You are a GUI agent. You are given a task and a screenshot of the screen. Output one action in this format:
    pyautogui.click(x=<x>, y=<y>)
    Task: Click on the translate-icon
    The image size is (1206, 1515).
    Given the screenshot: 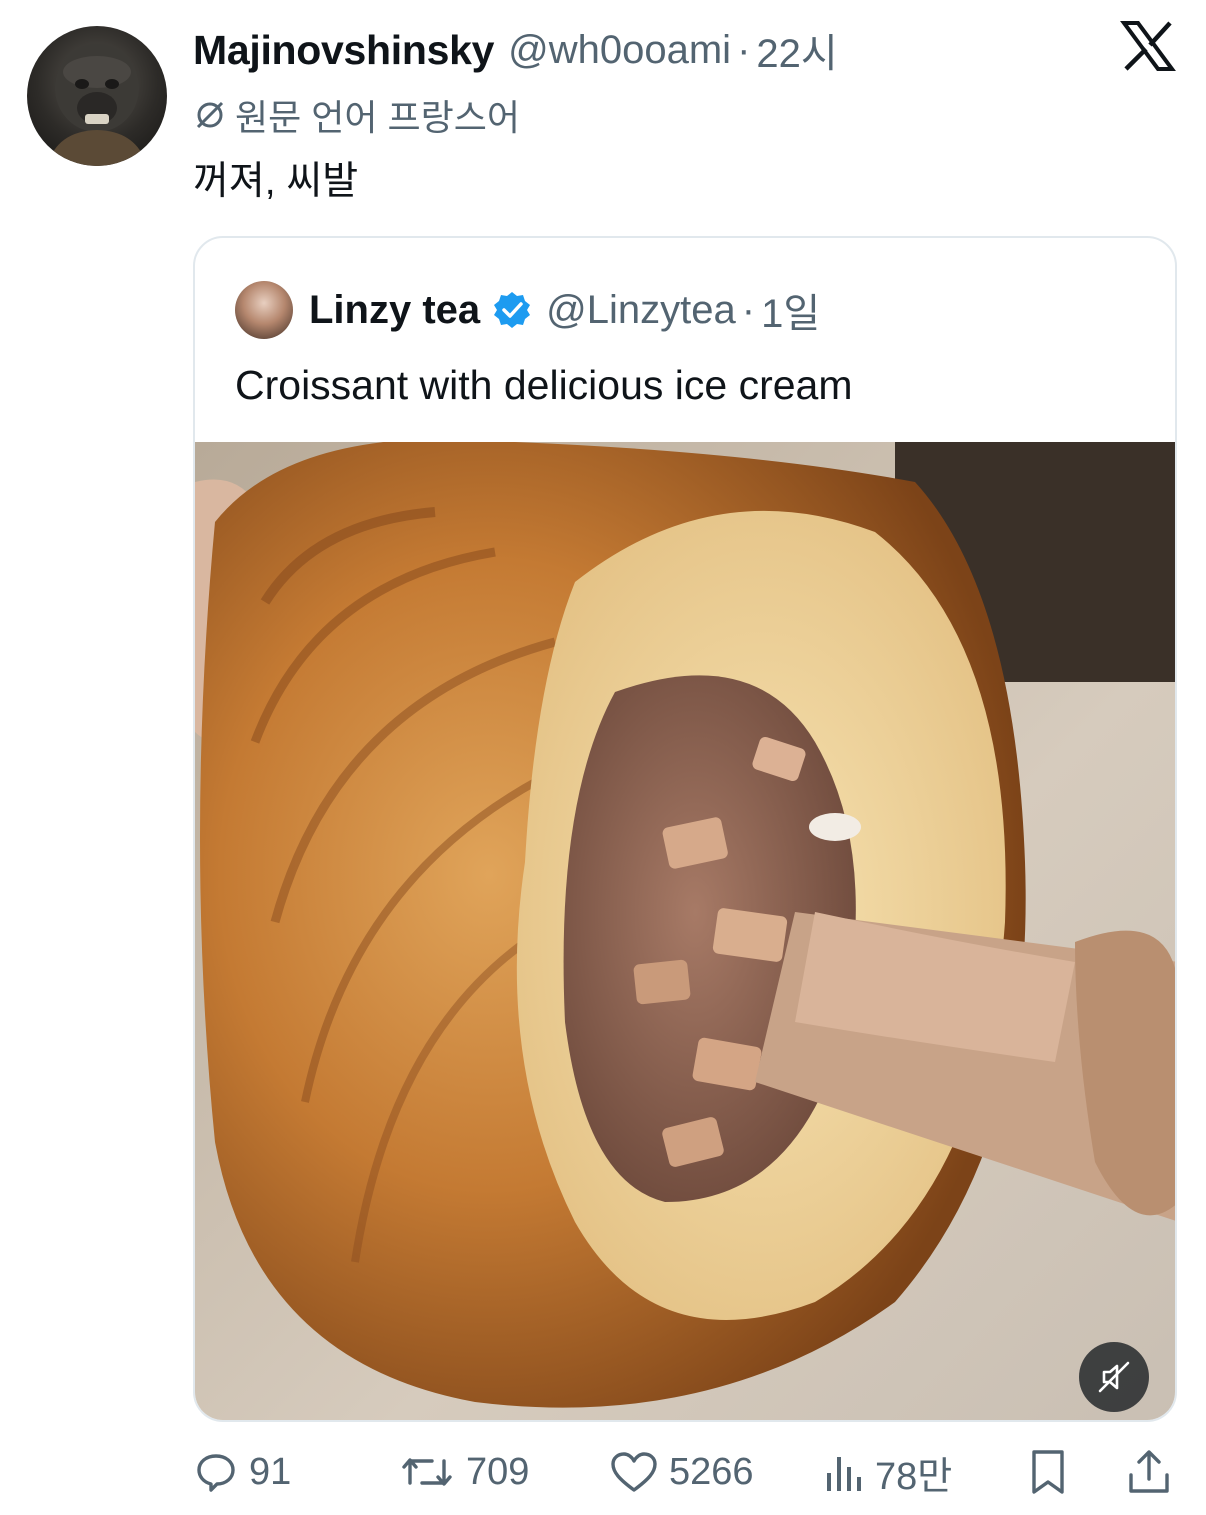 What is the action you would take?
    pyautogui.click(x=210, y=115)
    